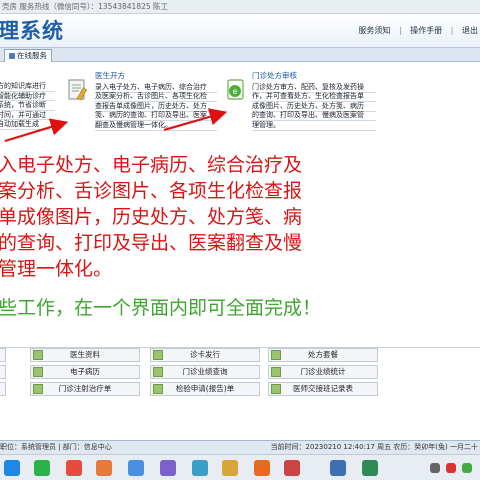  What do you see at coordinates (32, 55) in the screenshot?
I see `tab-label: 在线服务` at bounding box center [32, 55].